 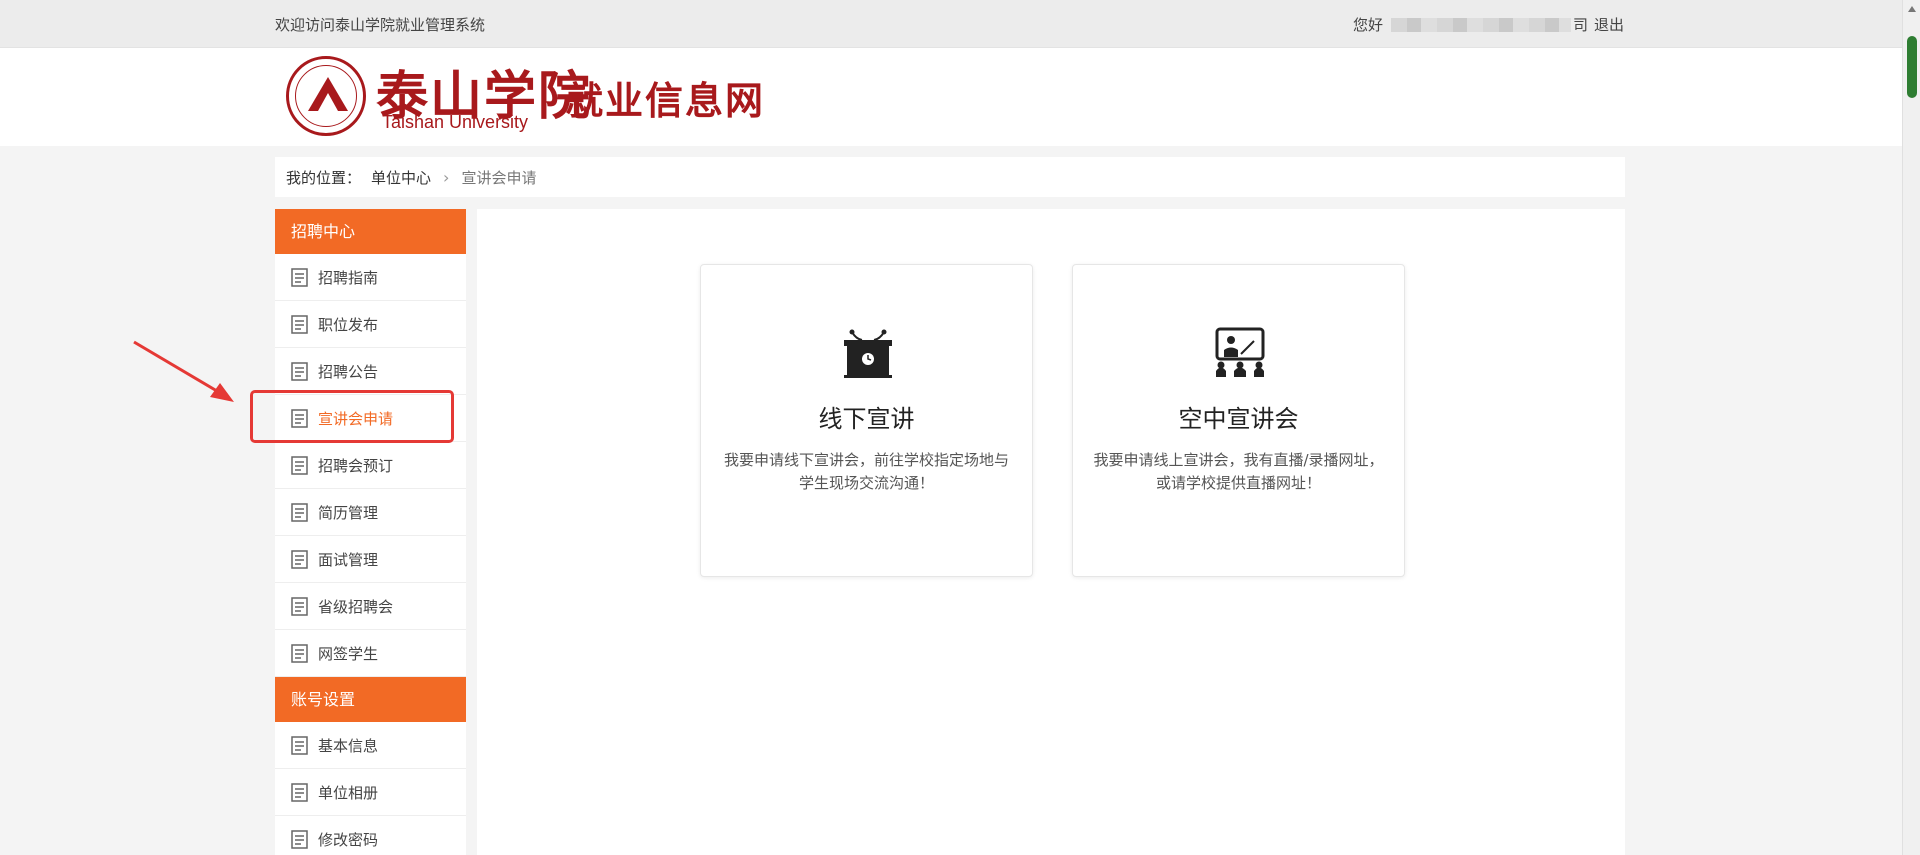 I want to click on top-bar: 欢迎访问泰山学院就业管理系统 您好 司 退出, so click(x=951, y=24).